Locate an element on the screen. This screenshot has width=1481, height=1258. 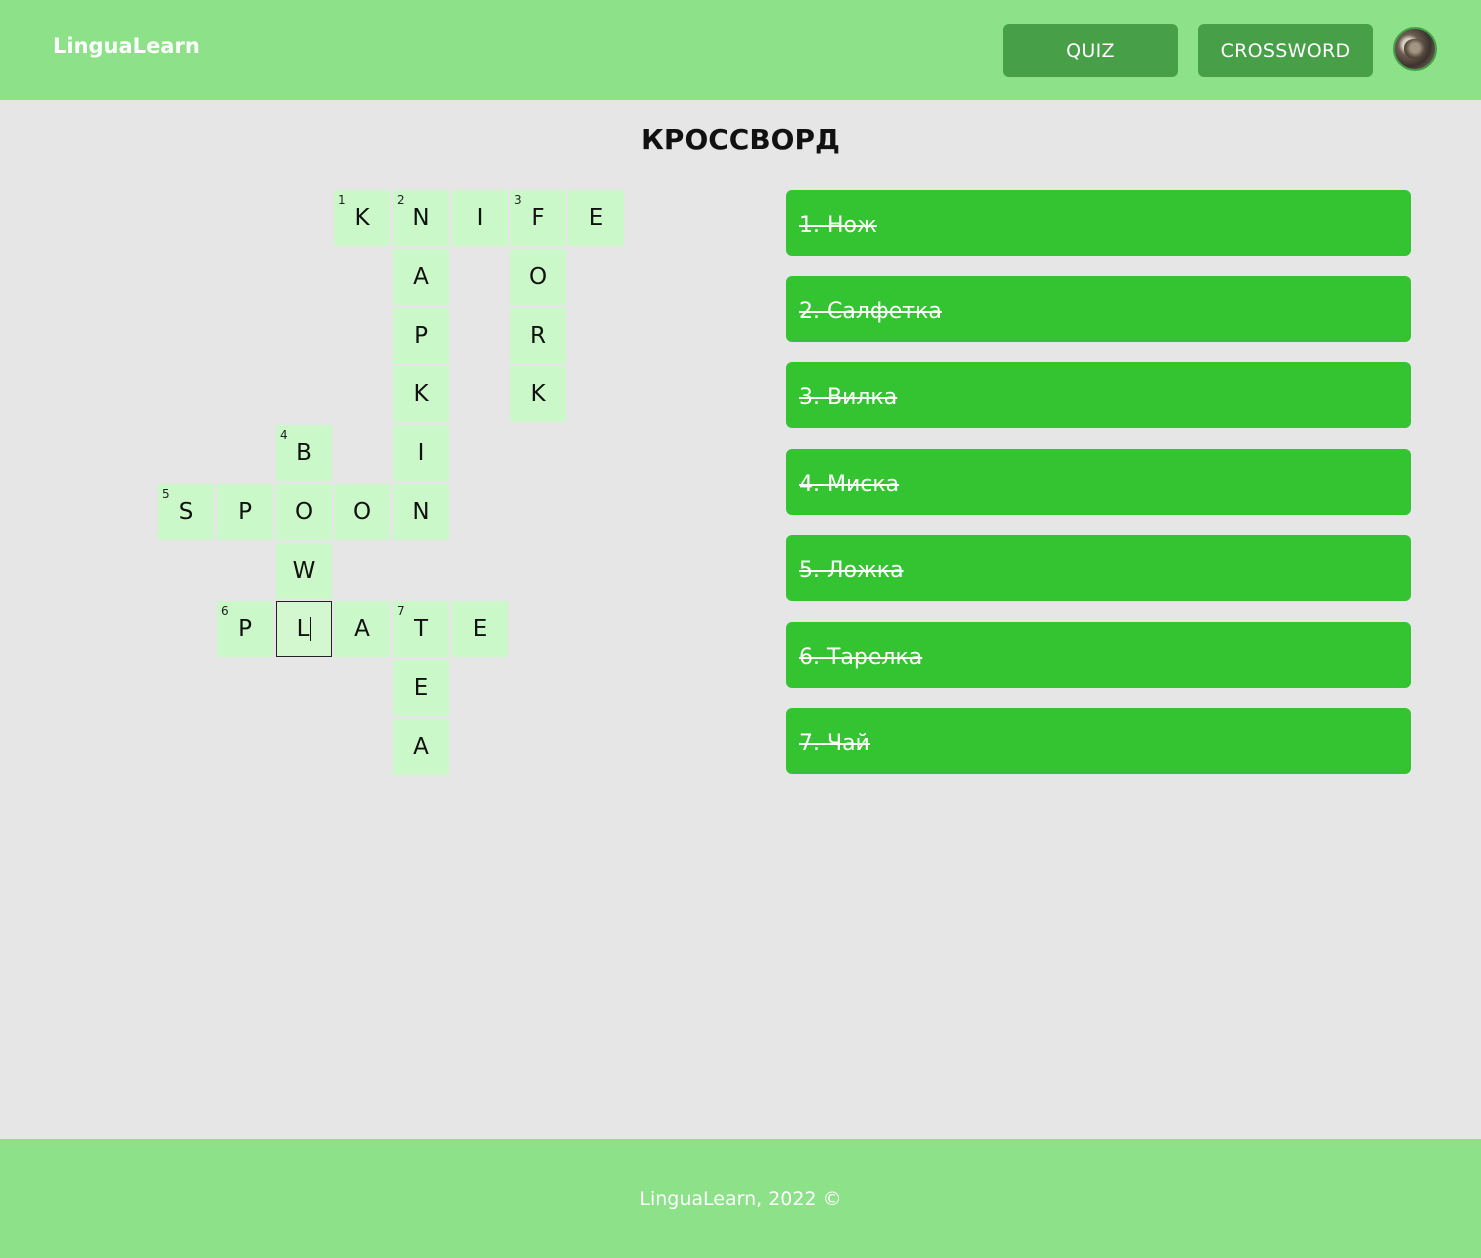
crossword-cell: 2N is located at coordinates (421, 218).